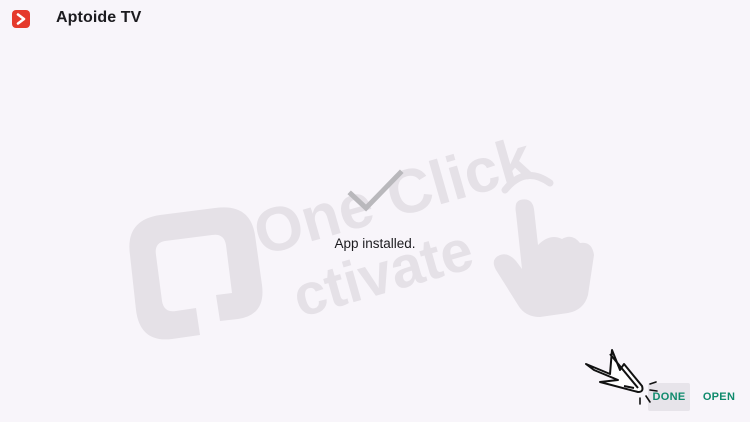  Describe the element at coordinates (669, 397) in the screenshot. I see `done-button: DONE` at that location.